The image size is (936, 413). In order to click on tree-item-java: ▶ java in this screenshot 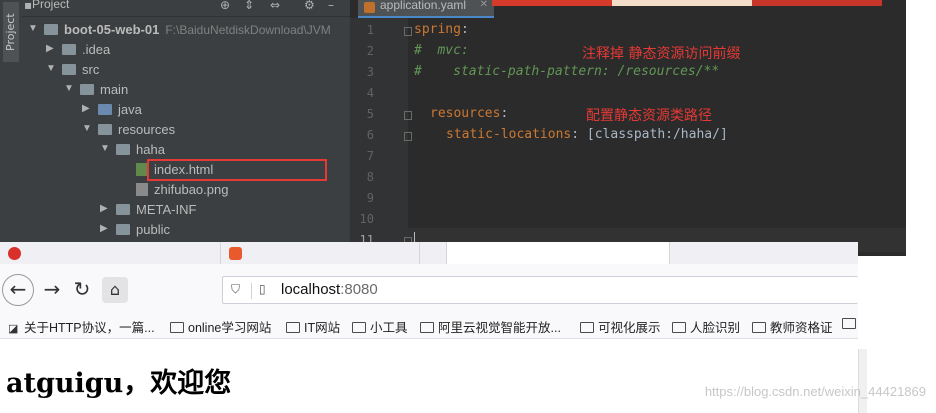, I will do `click(186, 110)`.